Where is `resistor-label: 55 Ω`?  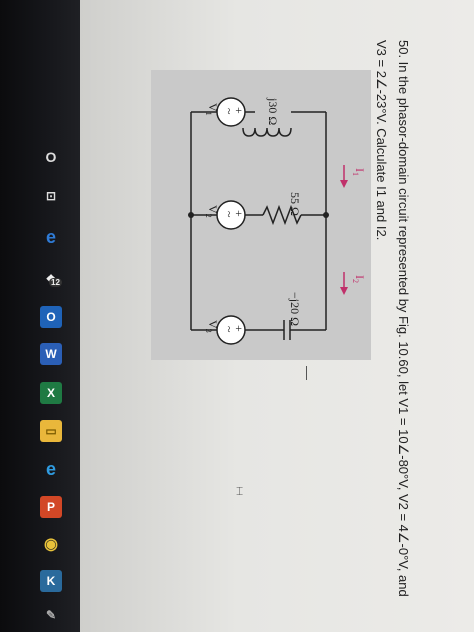
resistor-label: 55 Ω is located at coordinates (295, 204).